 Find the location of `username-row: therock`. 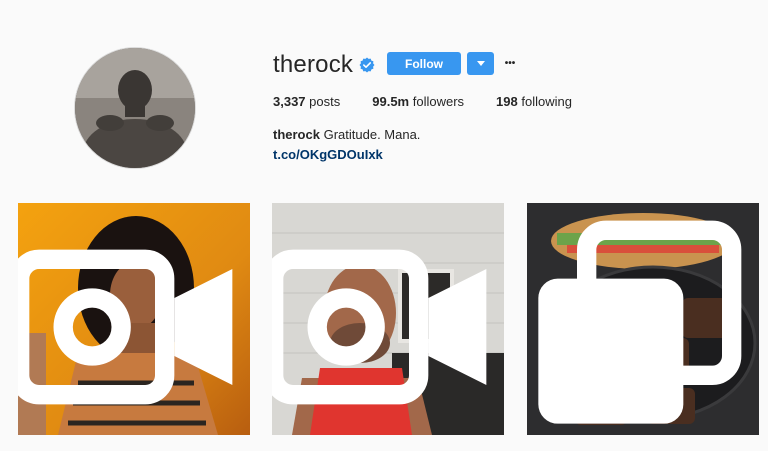

username-row: therock is located at coordinates (324, 65).